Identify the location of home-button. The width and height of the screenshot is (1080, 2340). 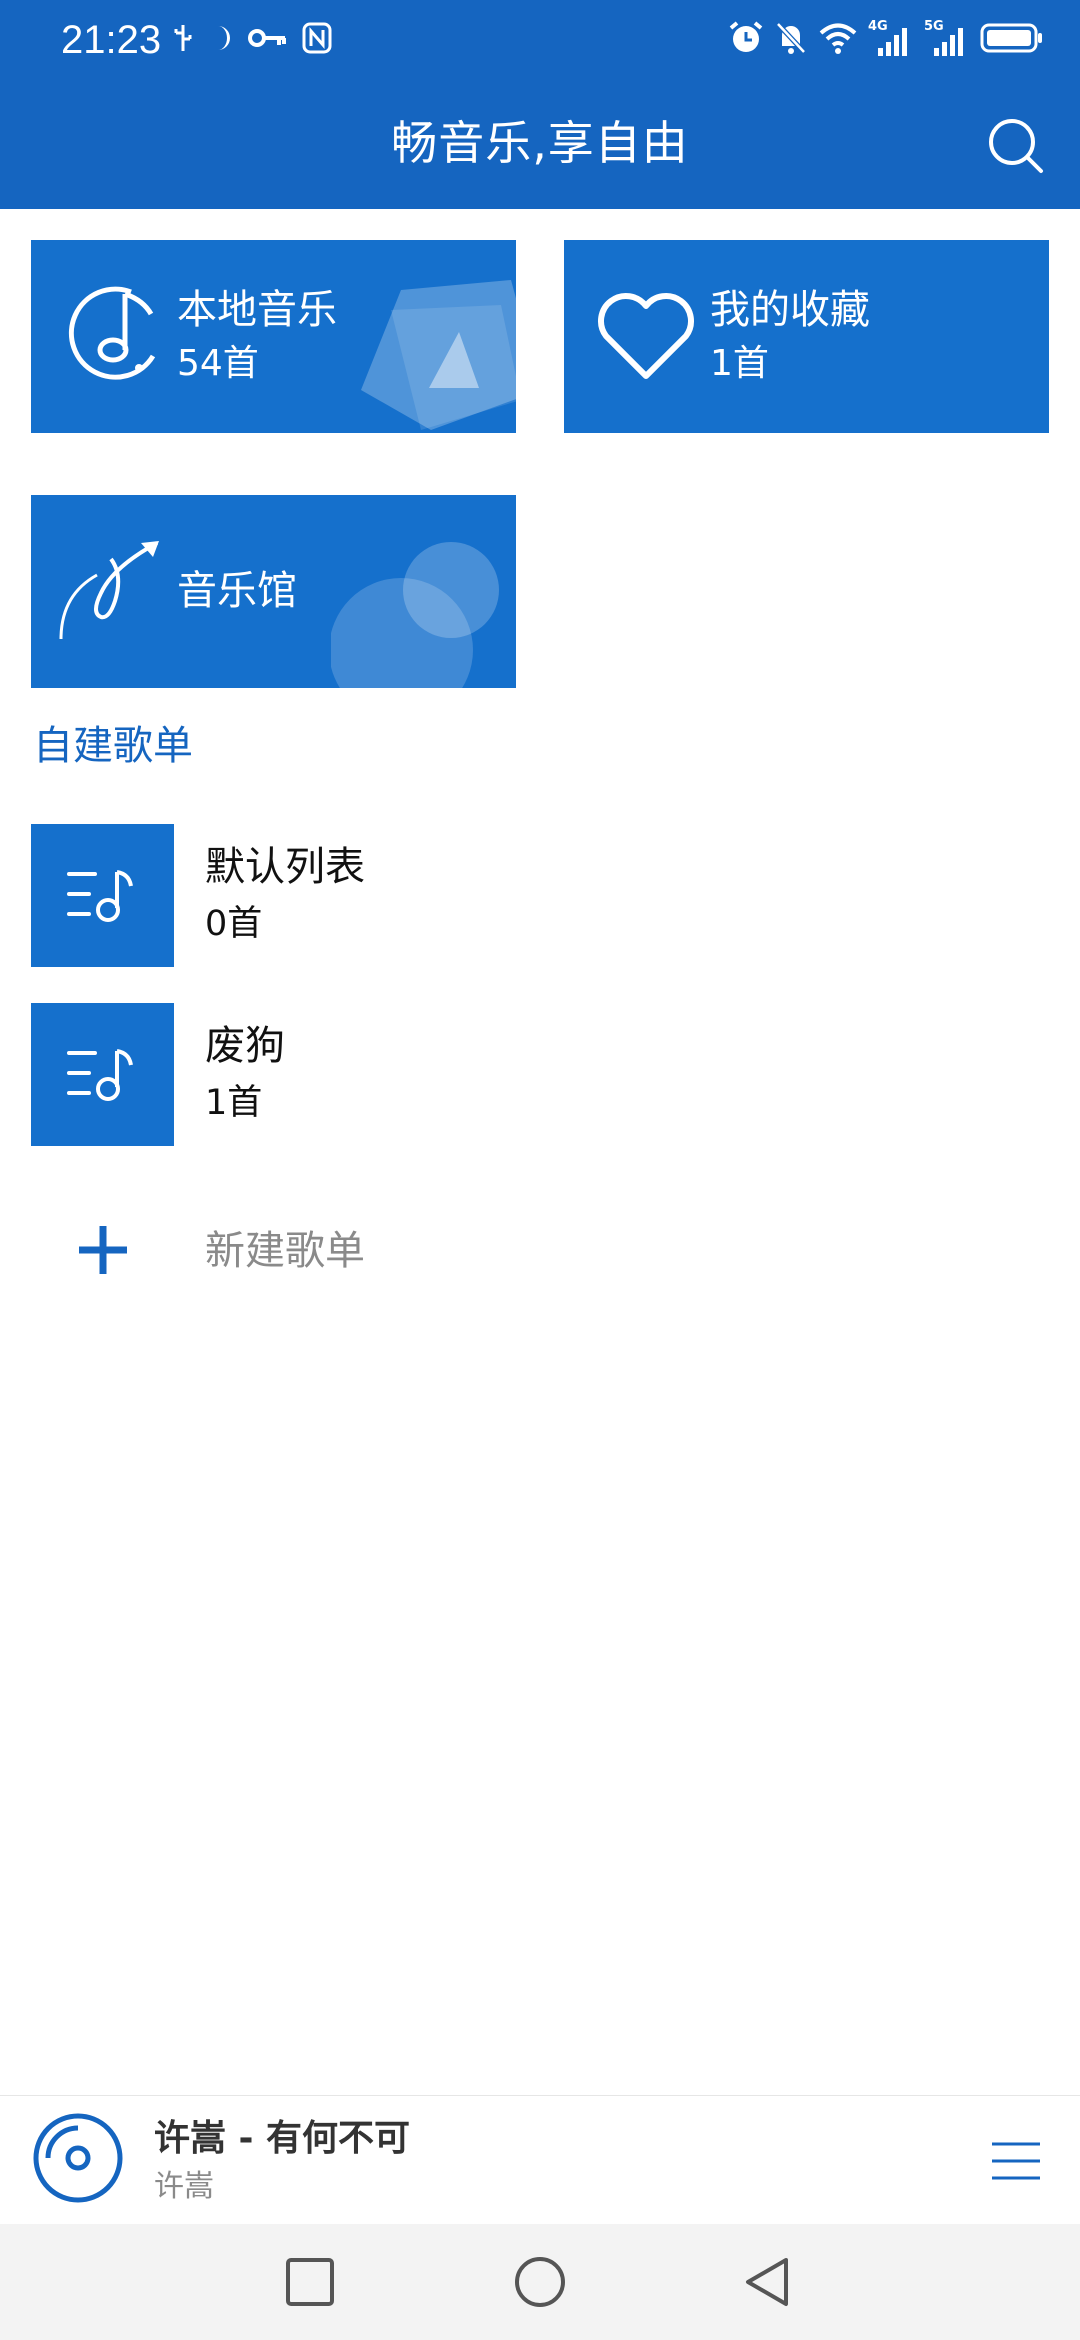
(540, 2282).